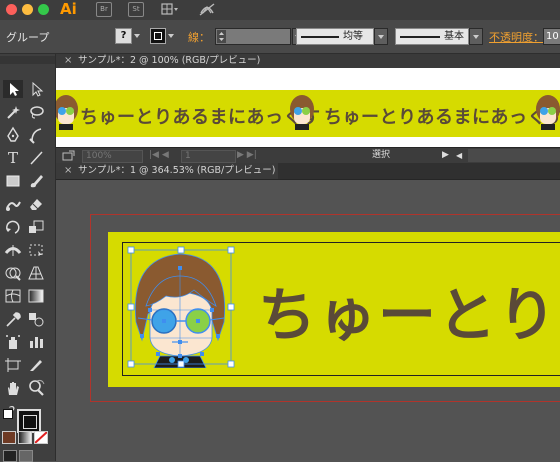 This screenshot has width=560, height=462. I want to click on export-icon, so click(69, 155).